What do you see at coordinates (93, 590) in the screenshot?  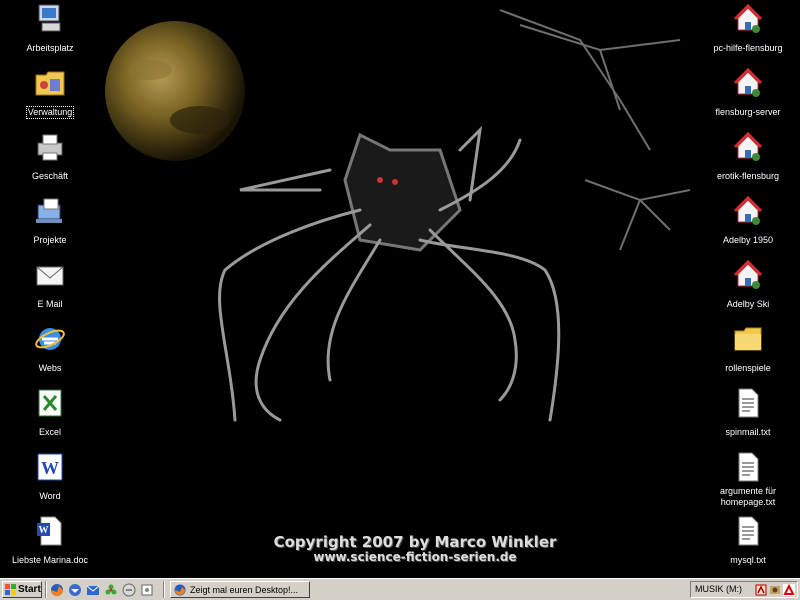 I see `mail-icon` at bounding box center [93, 590].